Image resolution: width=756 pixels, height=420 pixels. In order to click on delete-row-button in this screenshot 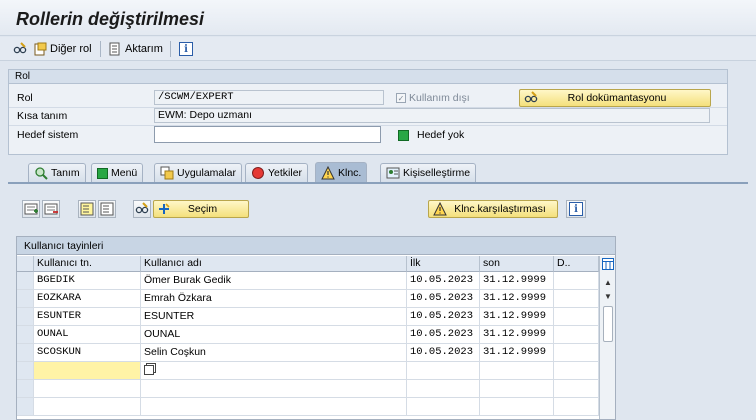, I will do `click(51, 209)`.